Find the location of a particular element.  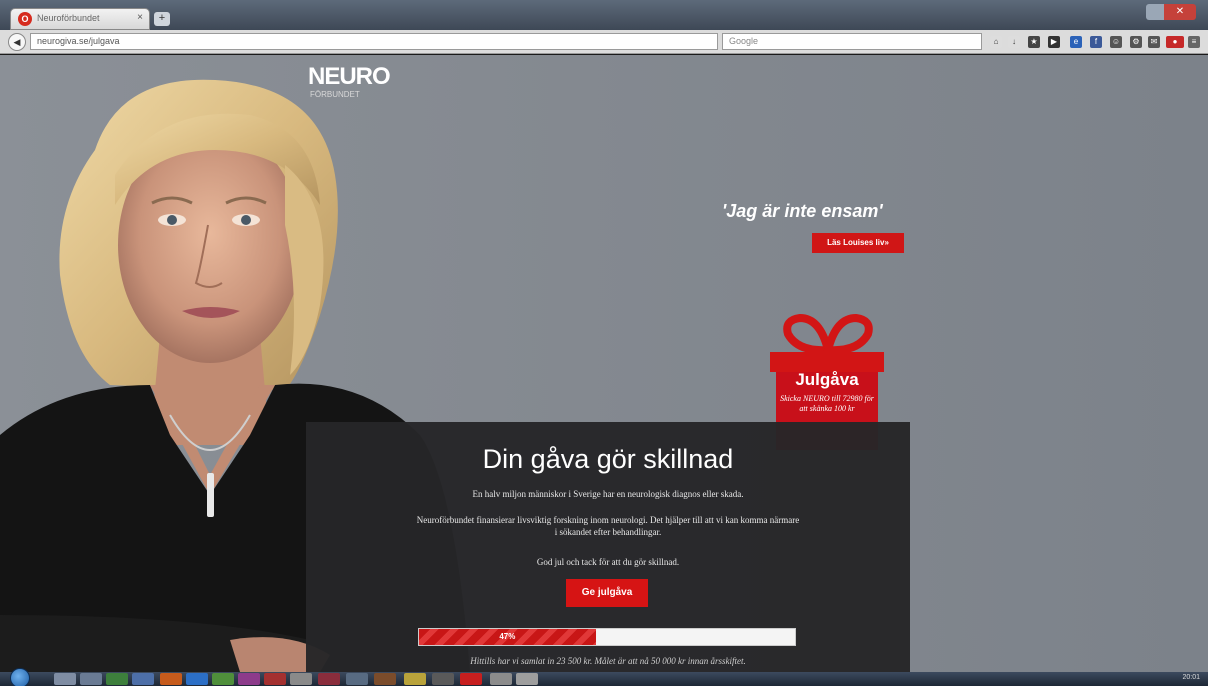

browser-tab: O Neuroförbundet × is located at coordinates (80, 19).